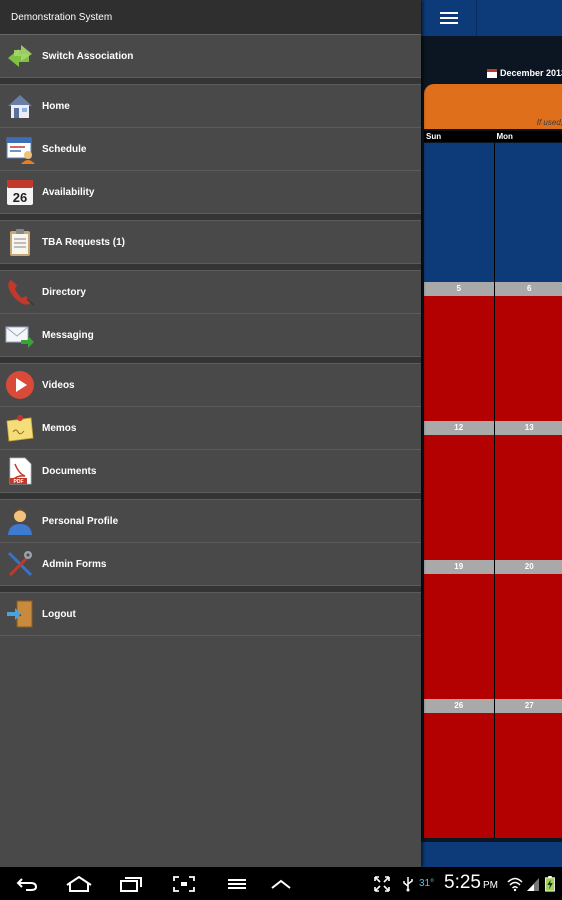 This screenshot has height=900, width=562. What do you see at coordinates (210, 242) in the screenshot?
I see `menu-item-tba-requests: TBA Requests (1)` at bounding box center [210, 242].